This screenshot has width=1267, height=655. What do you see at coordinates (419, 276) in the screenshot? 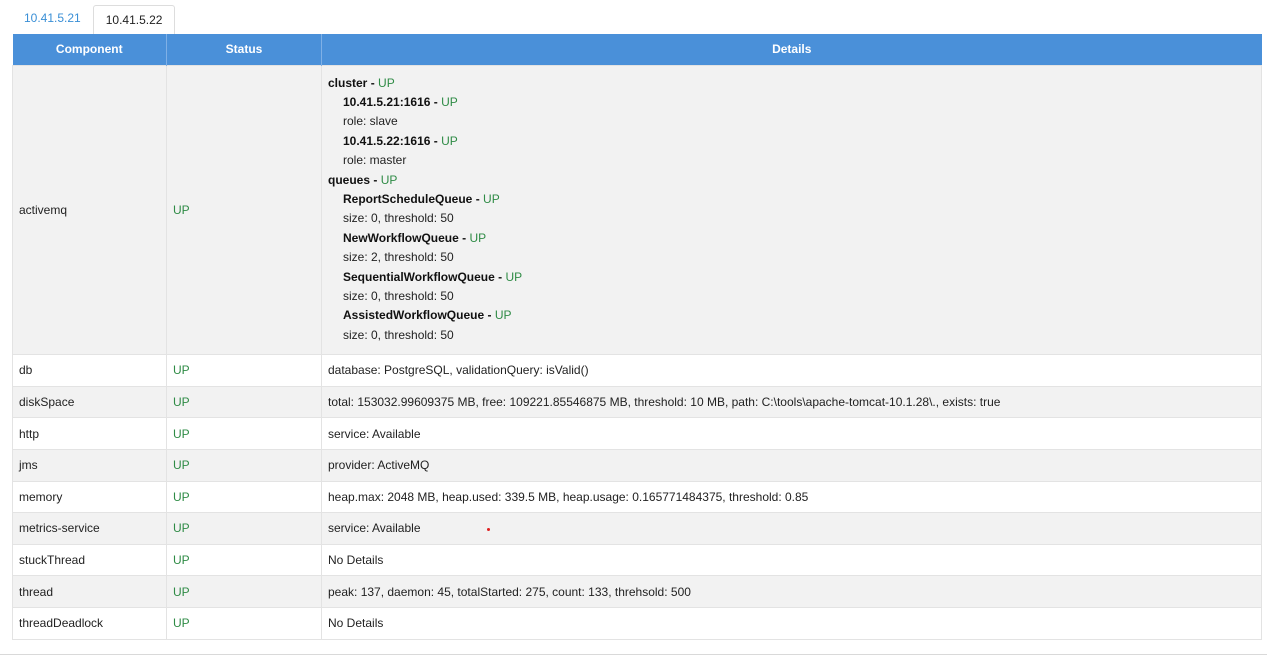
I see `queue-name: SequentialWorkflowQueue` at bounding box center [419, 276].